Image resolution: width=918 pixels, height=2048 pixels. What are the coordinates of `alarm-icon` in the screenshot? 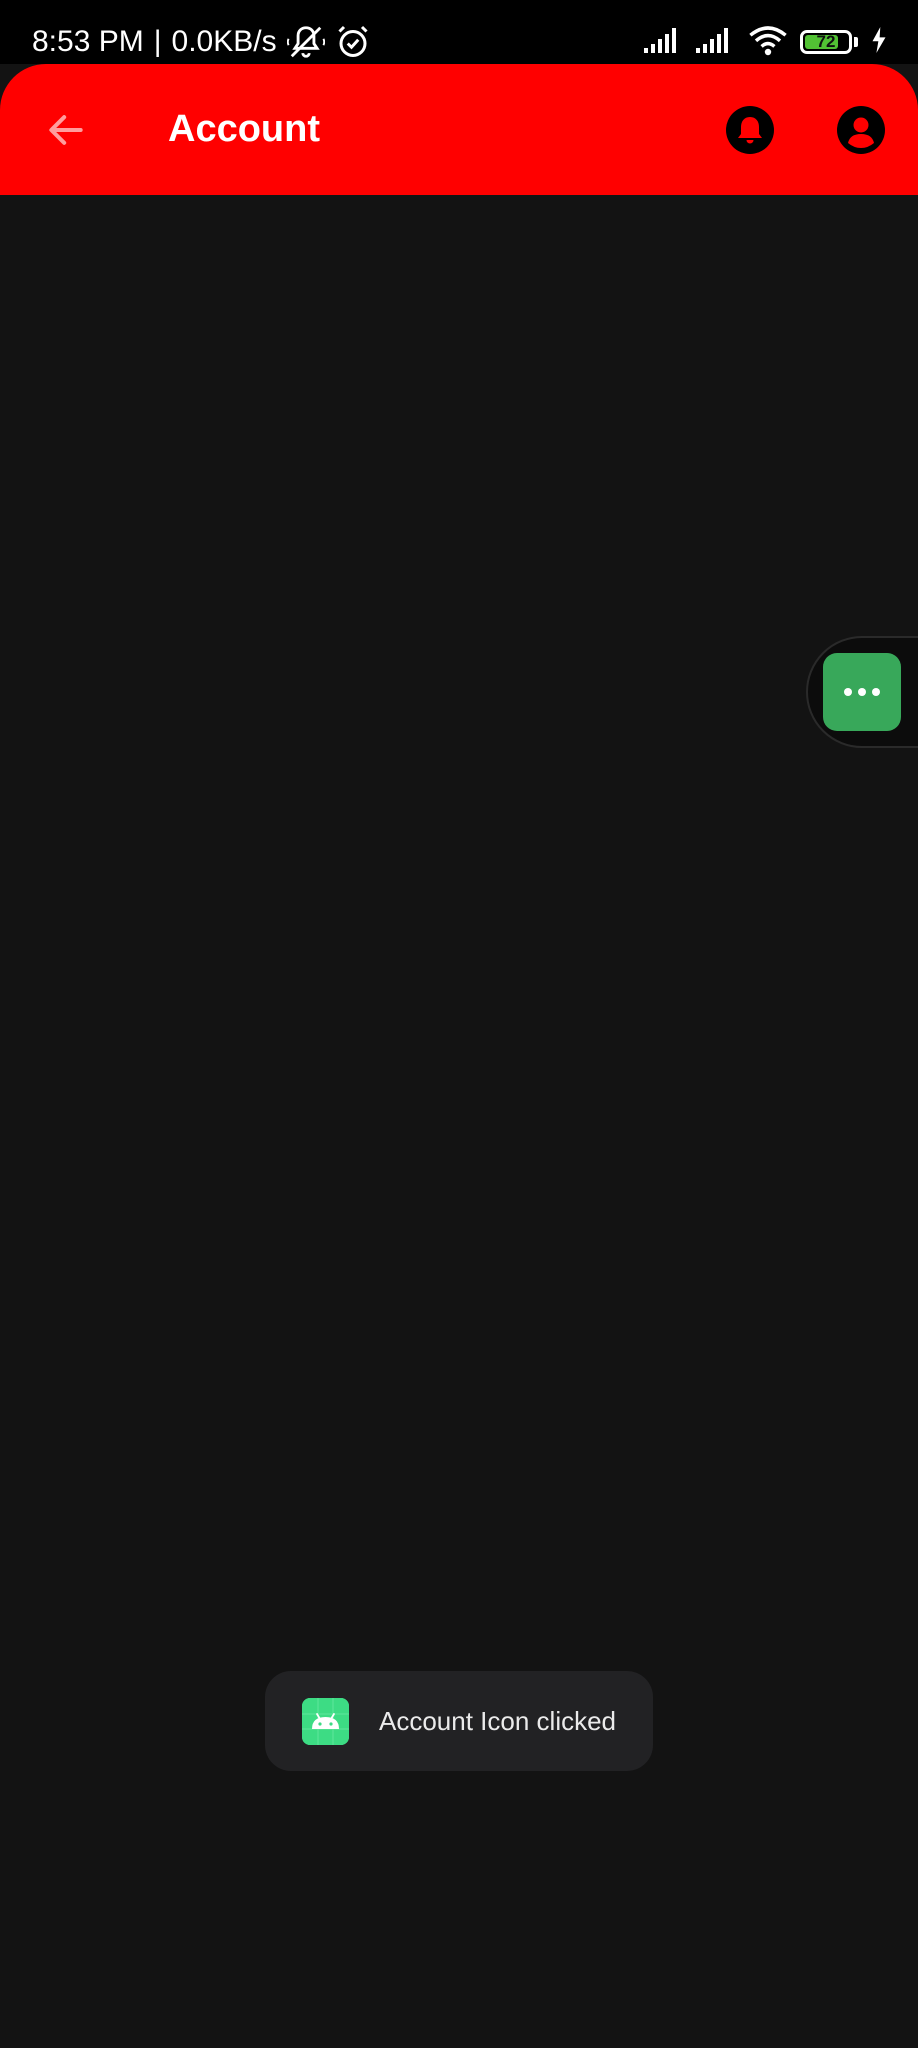 It's located at (353, 42).